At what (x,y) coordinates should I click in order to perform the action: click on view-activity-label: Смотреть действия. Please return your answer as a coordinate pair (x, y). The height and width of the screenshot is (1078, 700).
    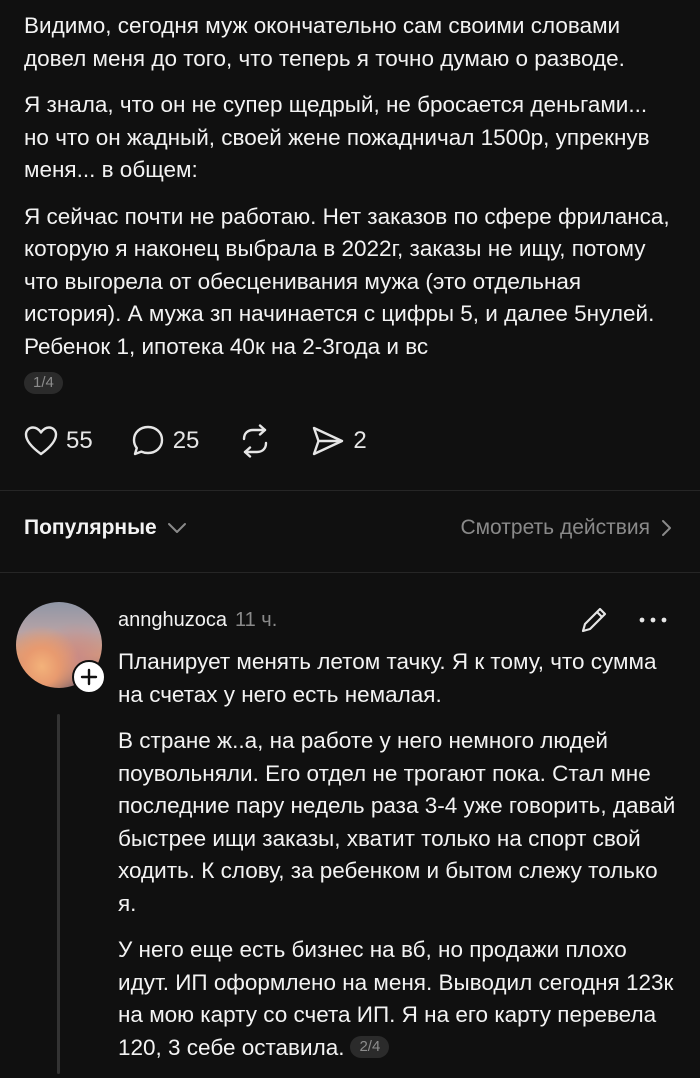
    Looking at the image, I should click on (555, 527).